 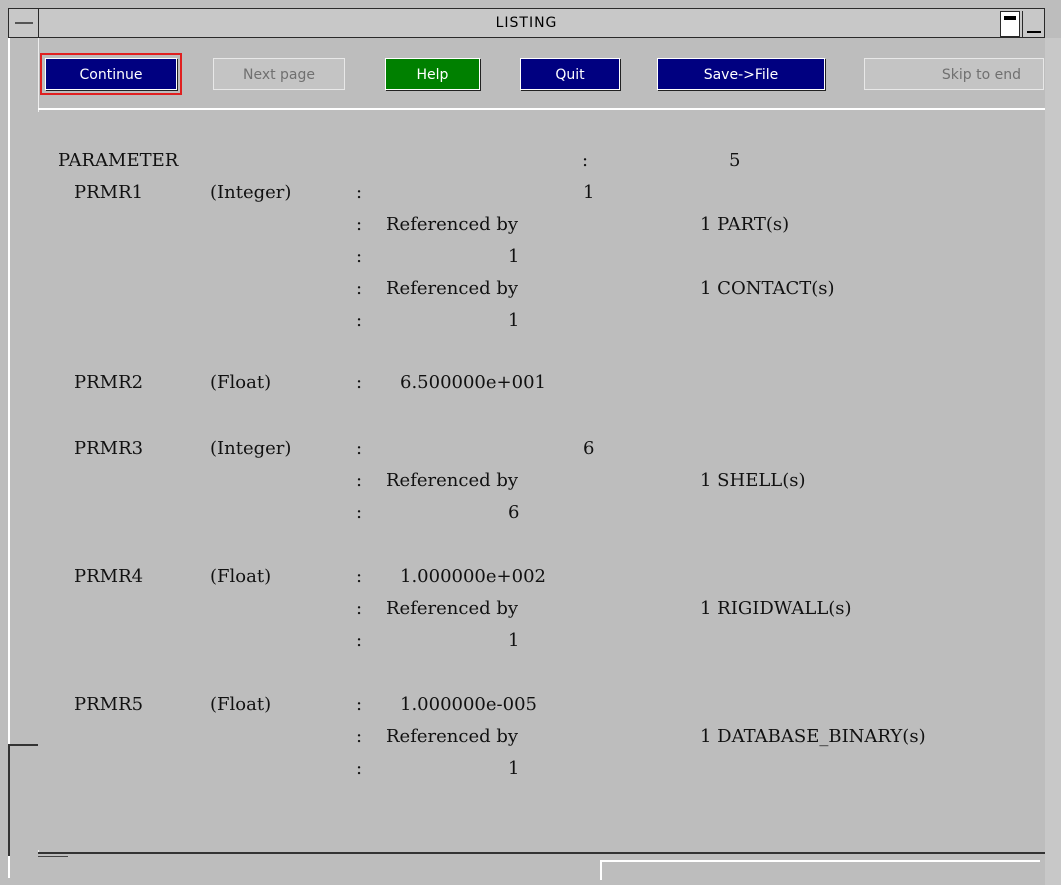 I want to click on ref-target: 1 DATABASE_BINARY(s), so click(x=813, y=736).